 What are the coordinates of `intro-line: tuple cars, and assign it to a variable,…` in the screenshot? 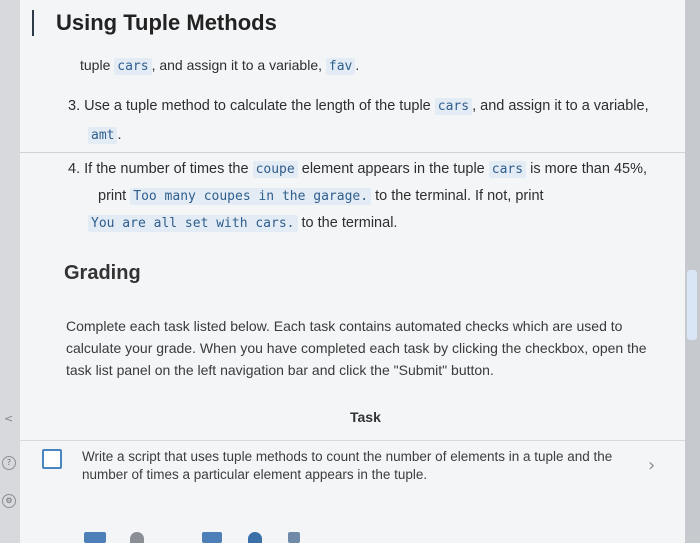 It's located at (220, 66).